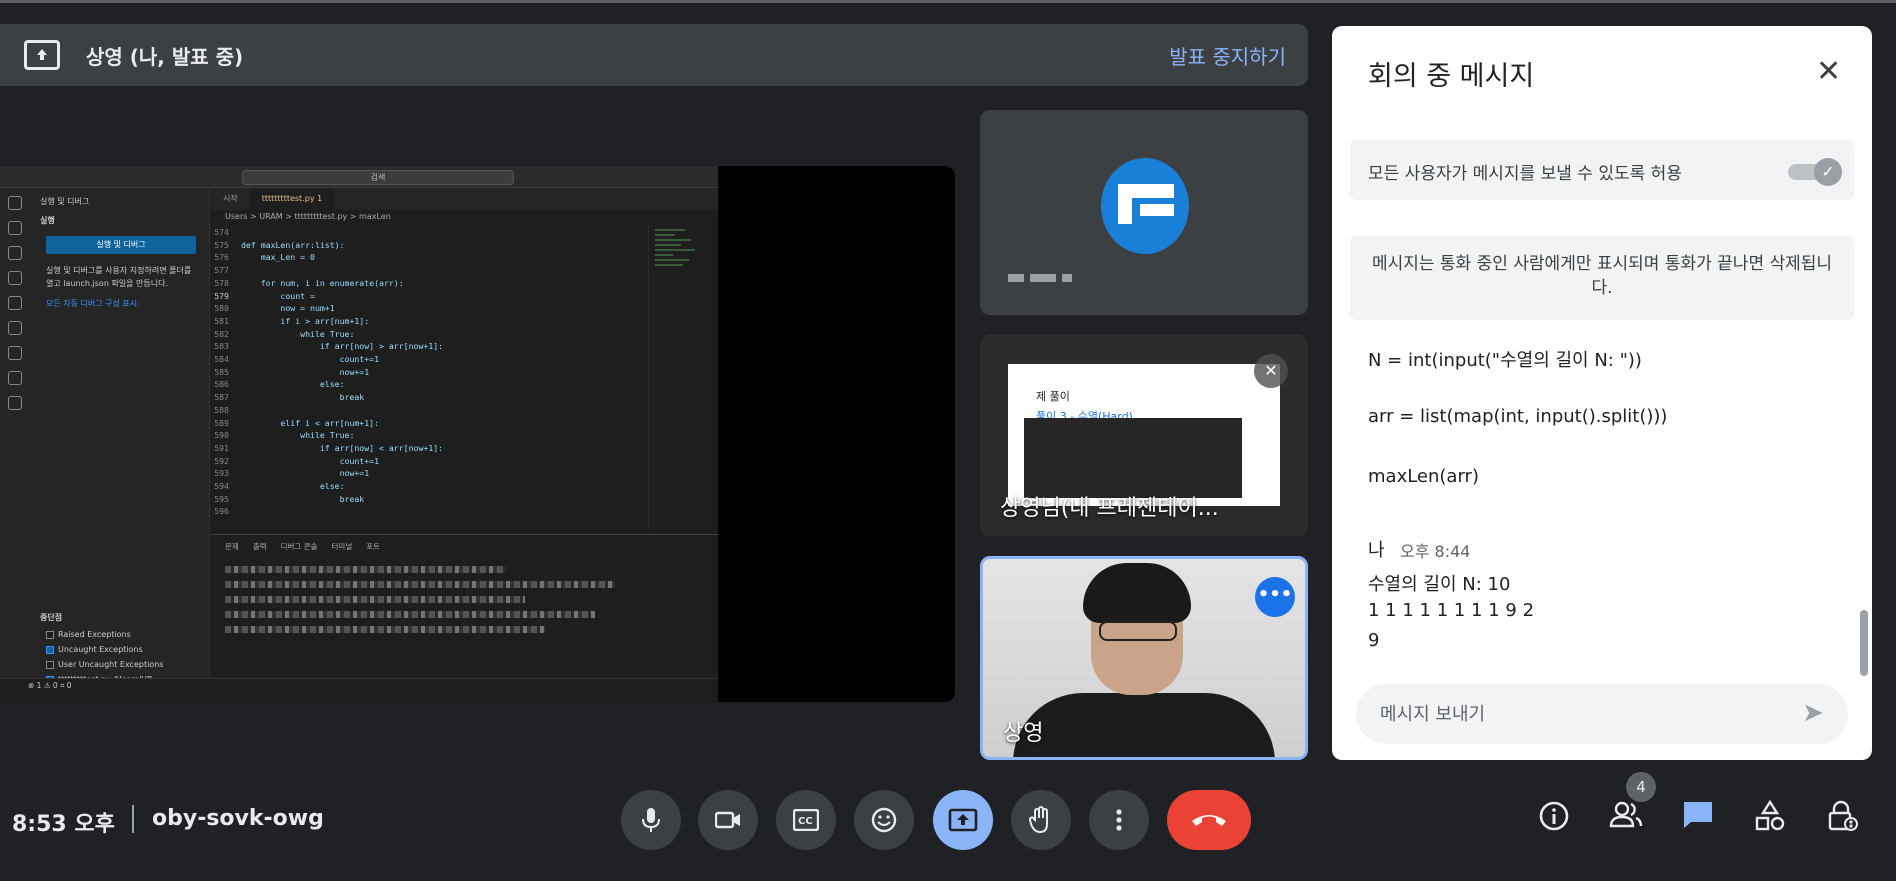 Image resolution: width=1896 pixels, height=881 pixels. What do you see at coordinates (15, 278) in the screenshot?
I see `run-debug-icon` at bounding box center [15, 278].